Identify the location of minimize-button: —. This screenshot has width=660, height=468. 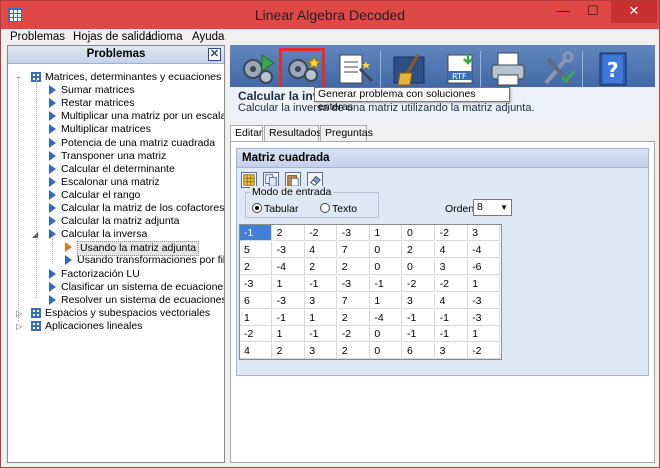
(563, 12).